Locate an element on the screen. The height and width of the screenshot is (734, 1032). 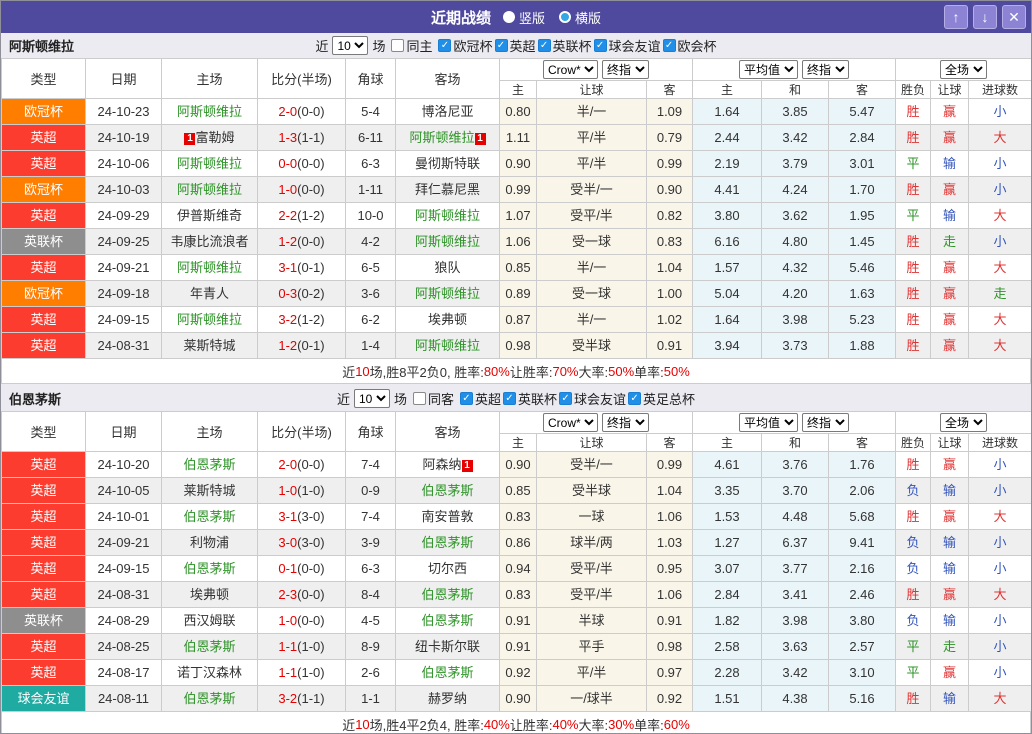
scroll-down-button: ↓ is located at coordinates (985, 17).